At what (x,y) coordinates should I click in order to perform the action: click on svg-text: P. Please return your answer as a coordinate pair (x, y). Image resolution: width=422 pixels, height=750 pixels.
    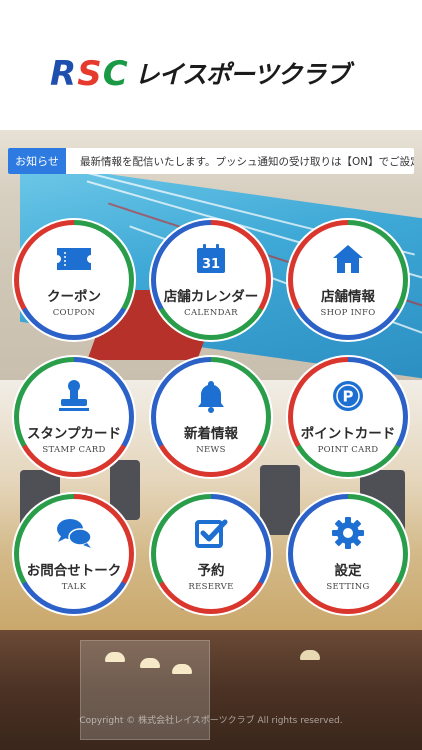
    Looking at the image, I should click on (348, 396).